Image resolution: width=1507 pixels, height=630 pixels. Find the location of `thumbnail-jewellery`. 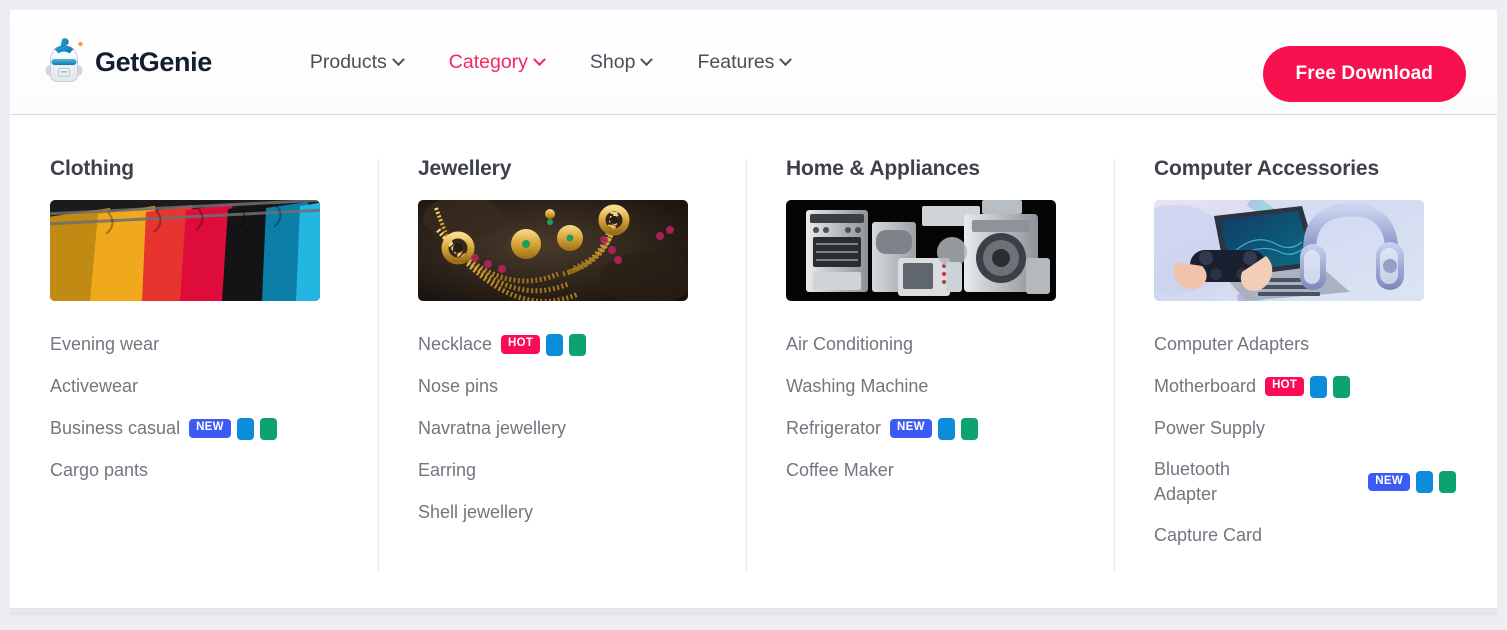

thumbnail-jewellery is located at coordinates (553, 250).